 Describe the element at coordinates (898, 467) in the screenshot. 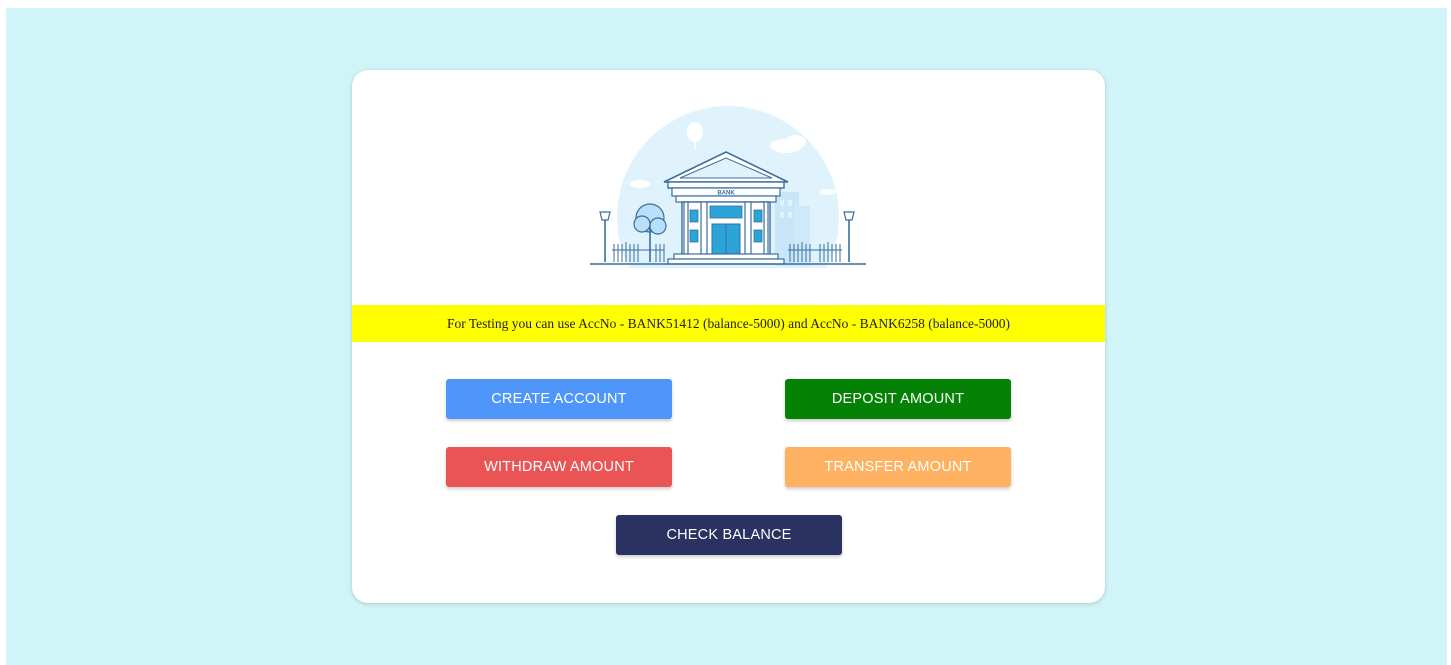

I see `transfer-amount-button: TRANSFER AMOUNT` at that location.